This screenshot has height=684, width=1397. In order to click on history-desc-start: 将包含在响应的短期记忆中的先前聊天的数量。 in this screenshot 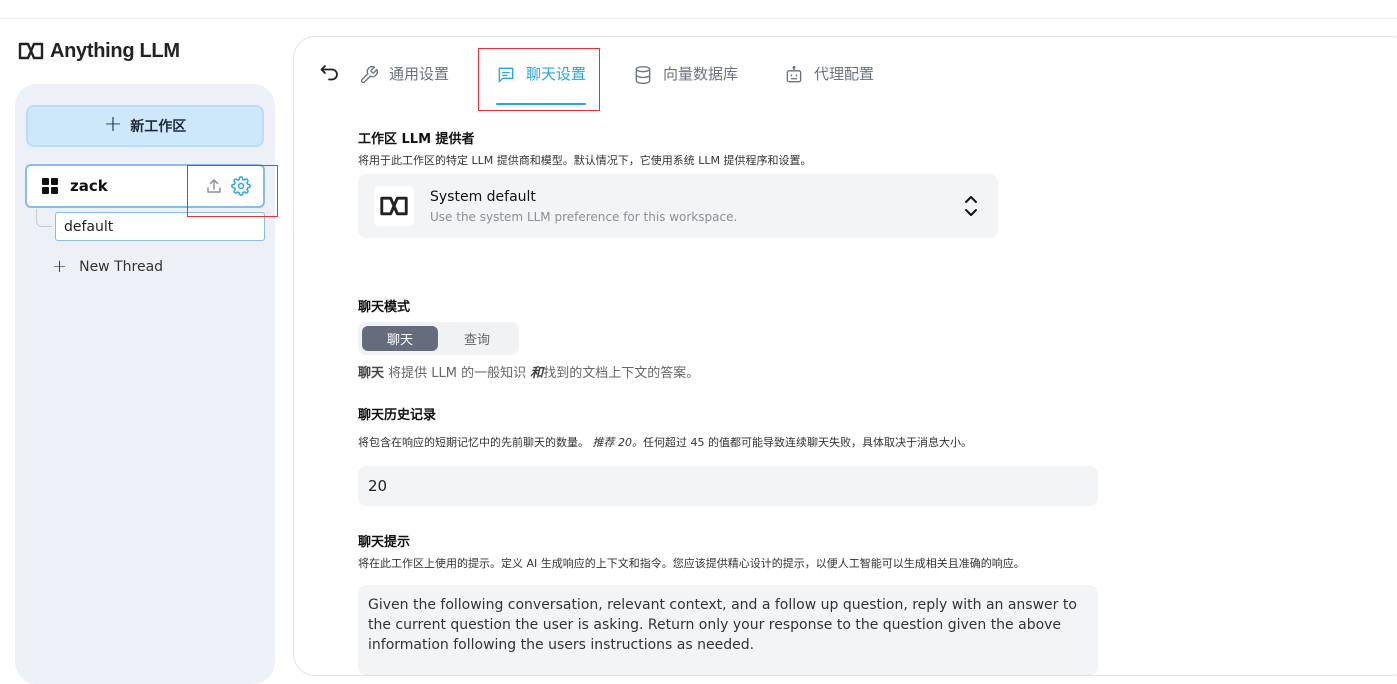, I will do `click(473, 442)`.